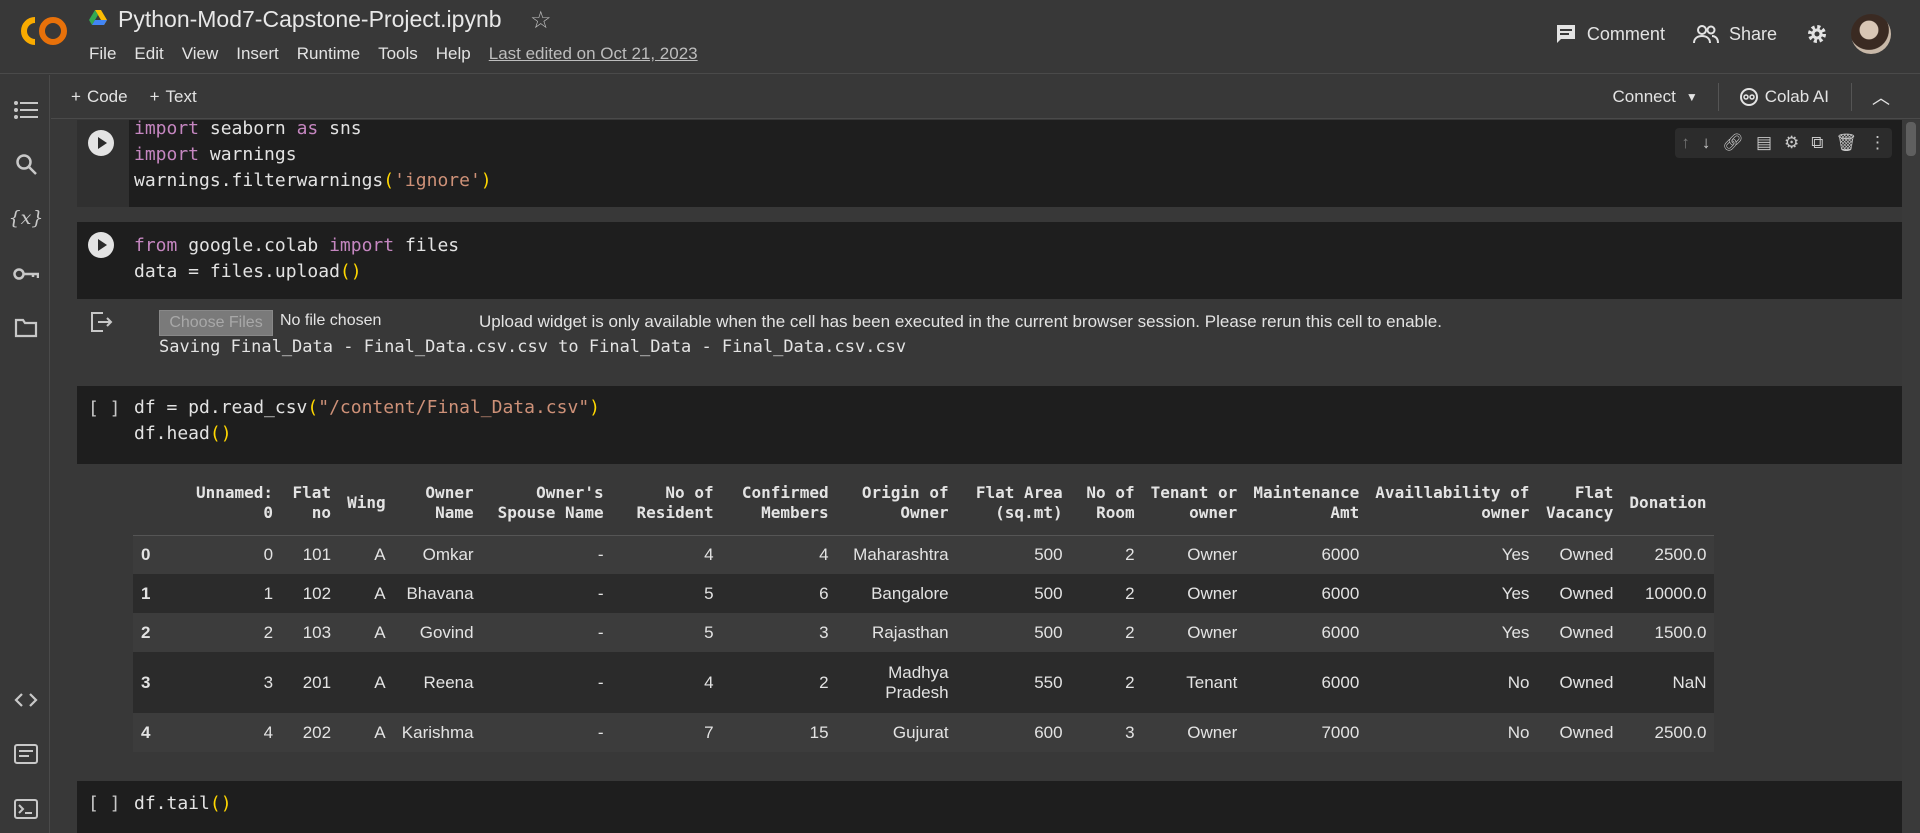  Describe the element at coordinates (183, 804) in the screenshot. I see `cell-code: df.tail()` at that location.